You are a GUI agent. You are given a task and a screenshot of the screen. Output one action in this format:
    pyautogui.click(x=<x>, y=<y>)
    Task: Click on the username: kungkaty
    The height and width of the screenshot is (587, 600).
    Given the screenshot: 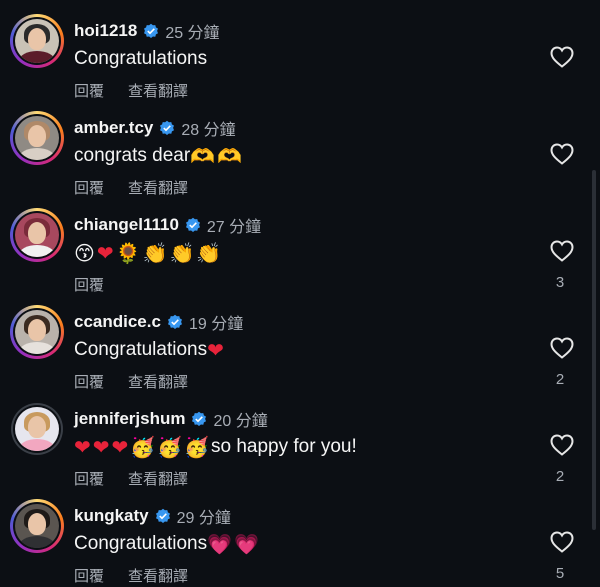 What is the action you would take?
    pyautogui.click(x=111, y=516)
    